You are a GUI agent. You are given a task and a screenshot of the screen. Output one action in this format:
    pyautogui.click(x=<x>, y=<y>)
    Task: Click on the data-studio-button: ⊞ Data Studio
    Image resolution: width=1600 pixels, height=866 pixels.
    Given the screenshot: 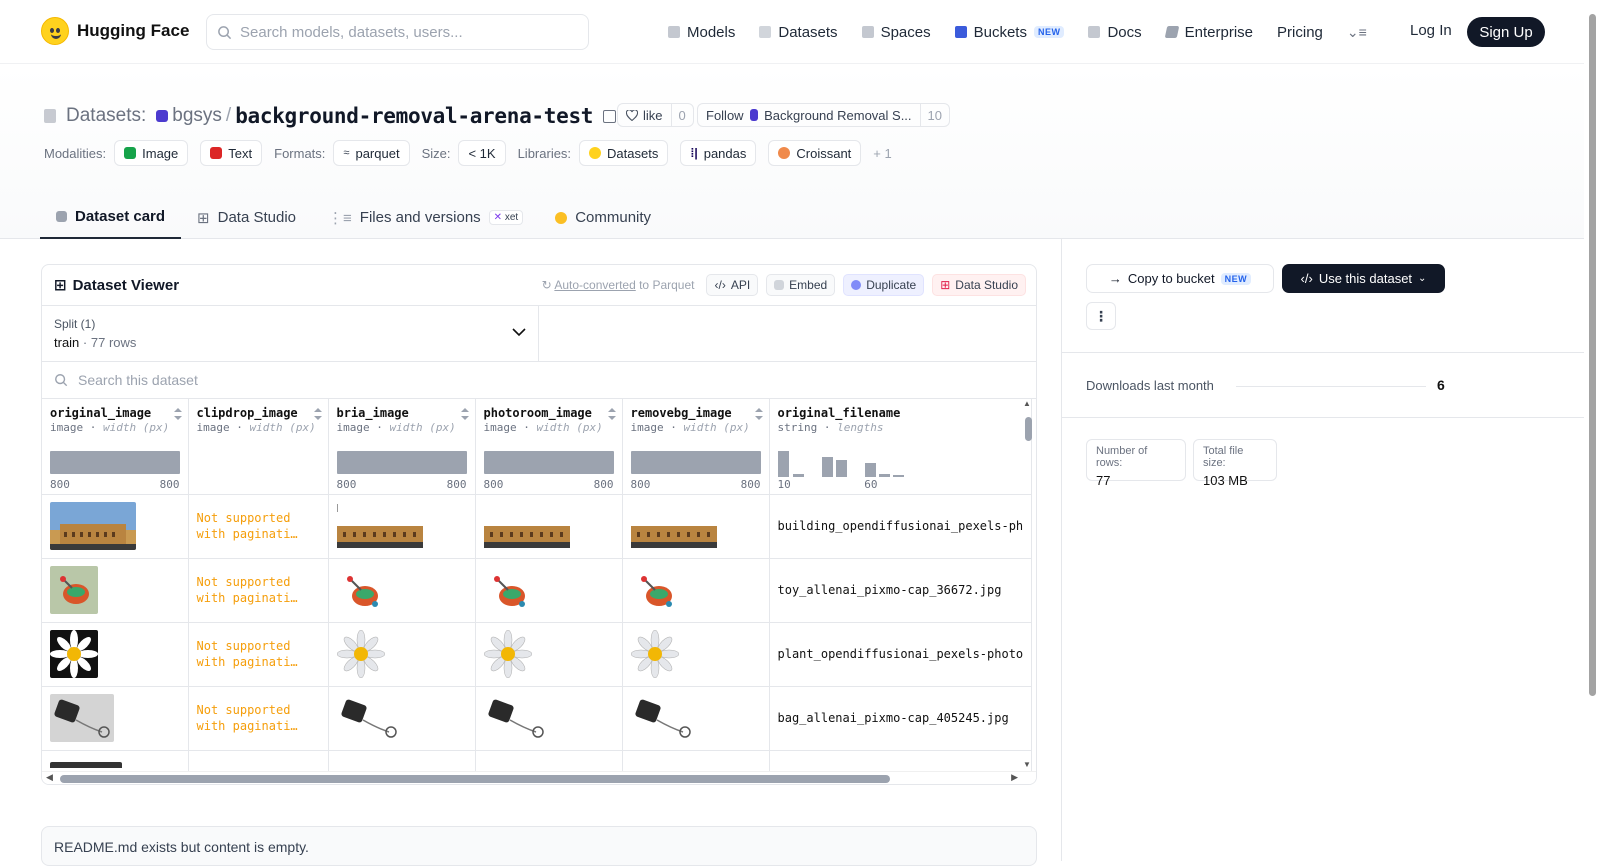 What is the action you would take?
    pyautogui.click(x=979, y=285)
    